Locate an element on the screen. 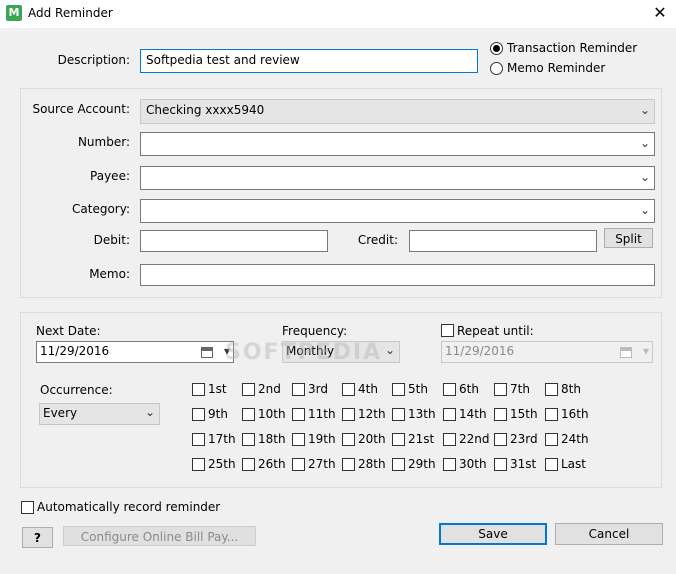 This screenshot has width=676, height=574. close-icon: ✕ is located at coordinates (660, 13).